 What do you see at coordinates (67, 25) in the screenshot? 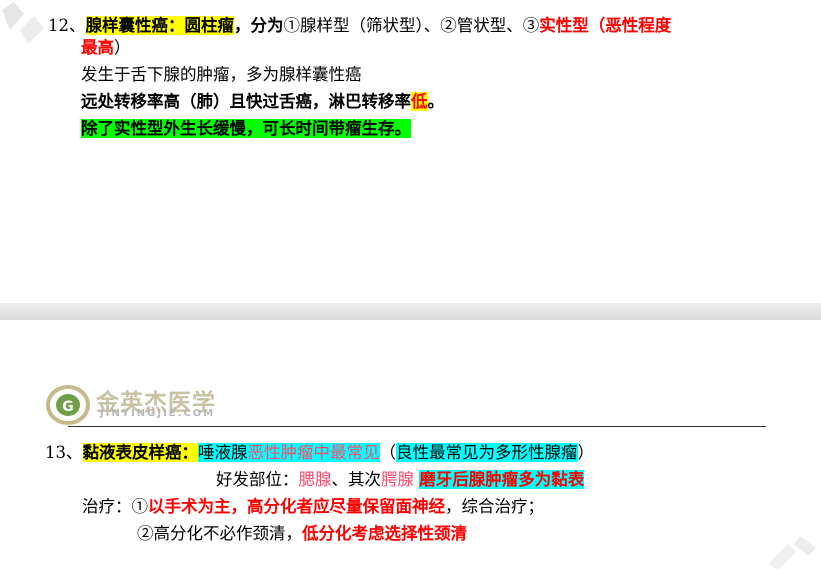
I see `section12-number: 12、` at bounding box center [67, 25].